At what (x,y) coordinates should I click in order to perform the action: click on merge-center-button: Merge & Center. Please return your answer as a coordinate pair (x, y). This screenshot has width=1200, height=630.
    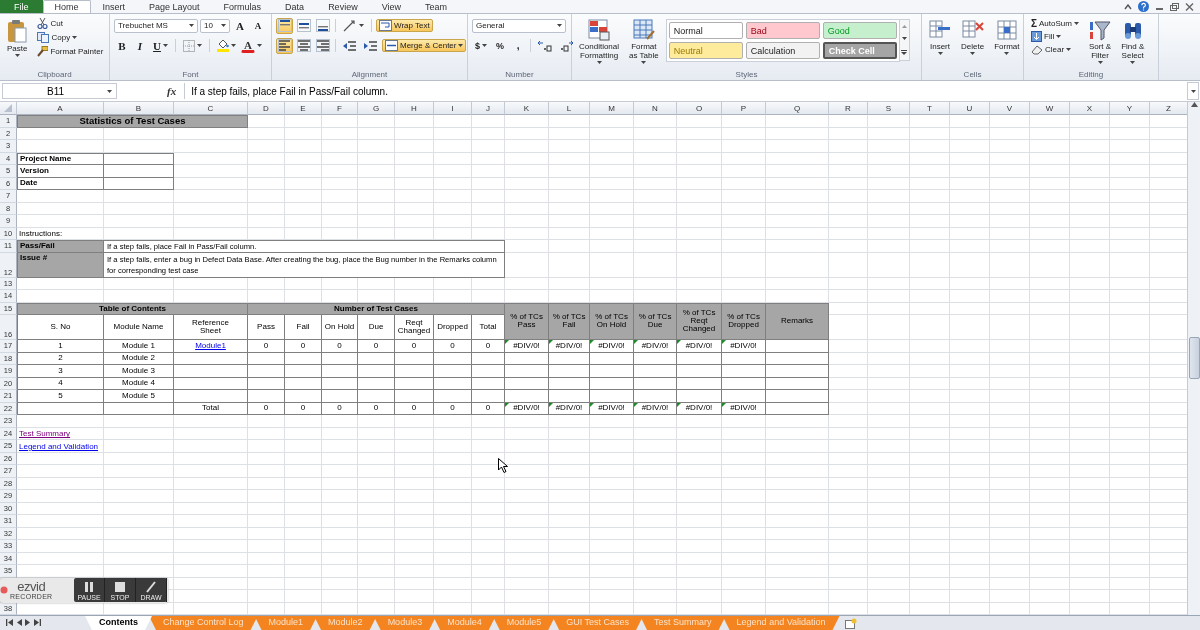
    Looking at the image, I should click on (424, 45).